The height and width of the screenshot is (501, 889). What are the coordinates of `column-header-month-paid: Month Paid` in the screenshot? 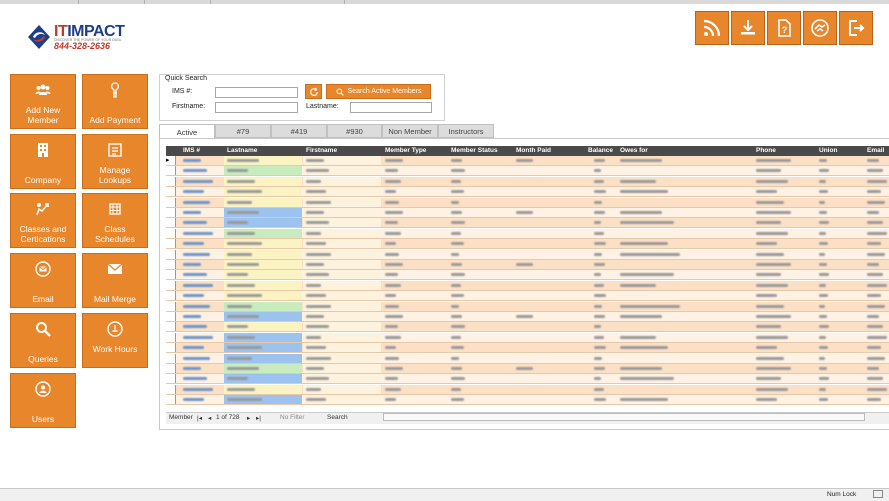 It's located at (533, 150).